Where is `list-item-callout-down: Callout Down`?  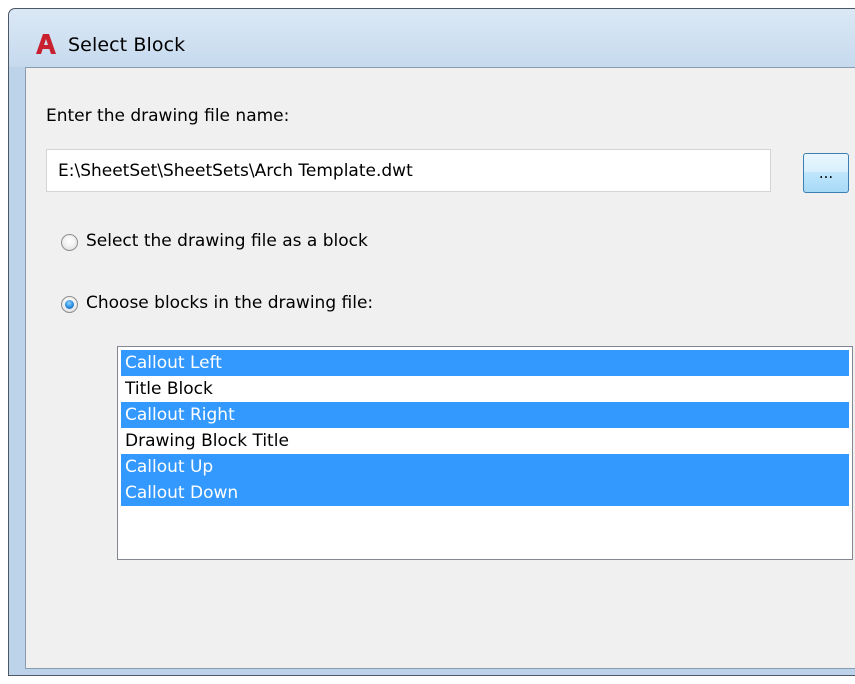
list-item-callout-down: Callout Down is located at coordinates (485, 493).